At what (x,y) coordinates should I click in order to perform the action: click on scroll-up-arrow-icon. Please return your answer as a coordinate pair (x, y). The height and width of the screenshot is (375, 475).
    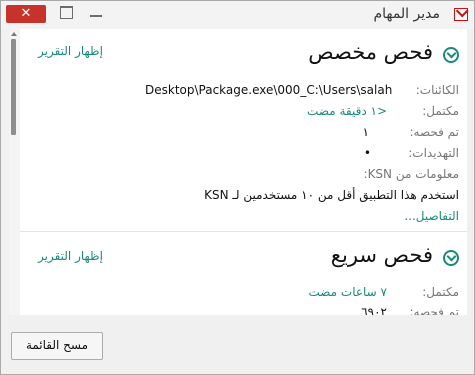
    Looking at the image, I should click on (14, 34).